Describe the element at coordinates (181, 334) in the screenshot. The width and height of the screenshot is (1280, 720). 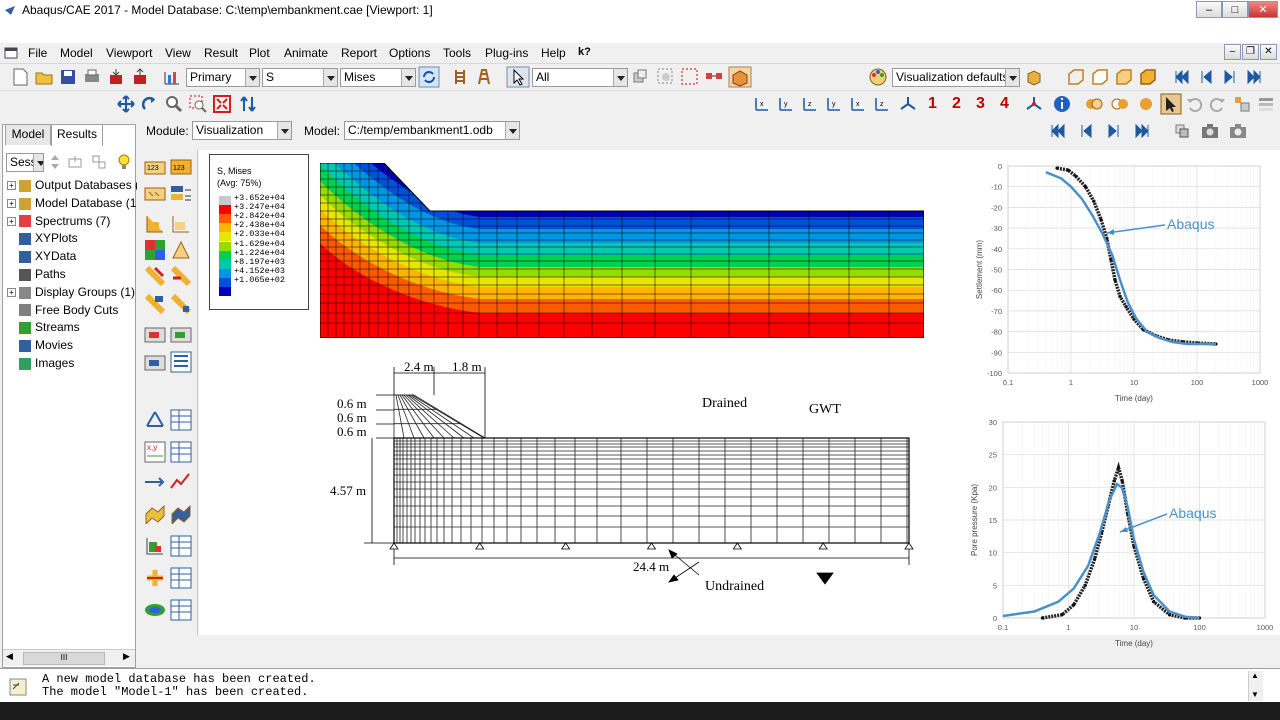
I see `animate-harmonic-icon` at that location.